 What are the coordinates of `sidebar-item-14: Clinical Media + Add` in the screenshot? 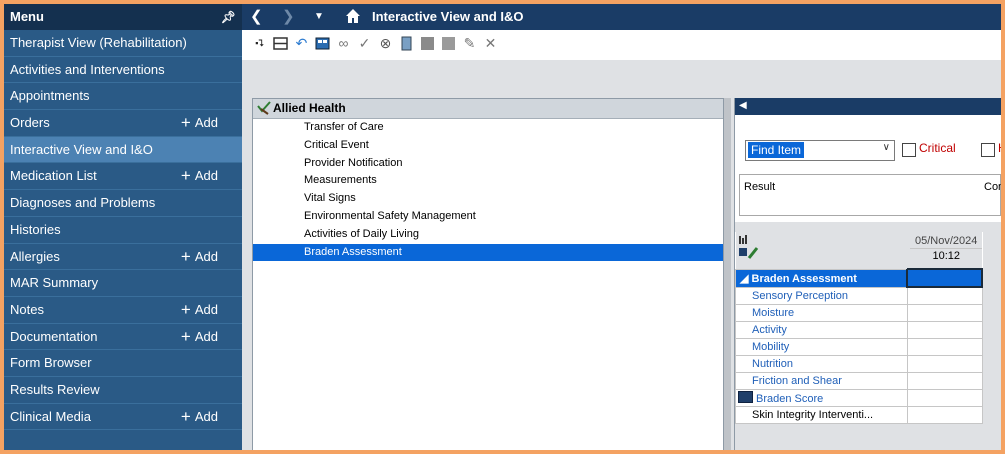 It's located at (123, 417).